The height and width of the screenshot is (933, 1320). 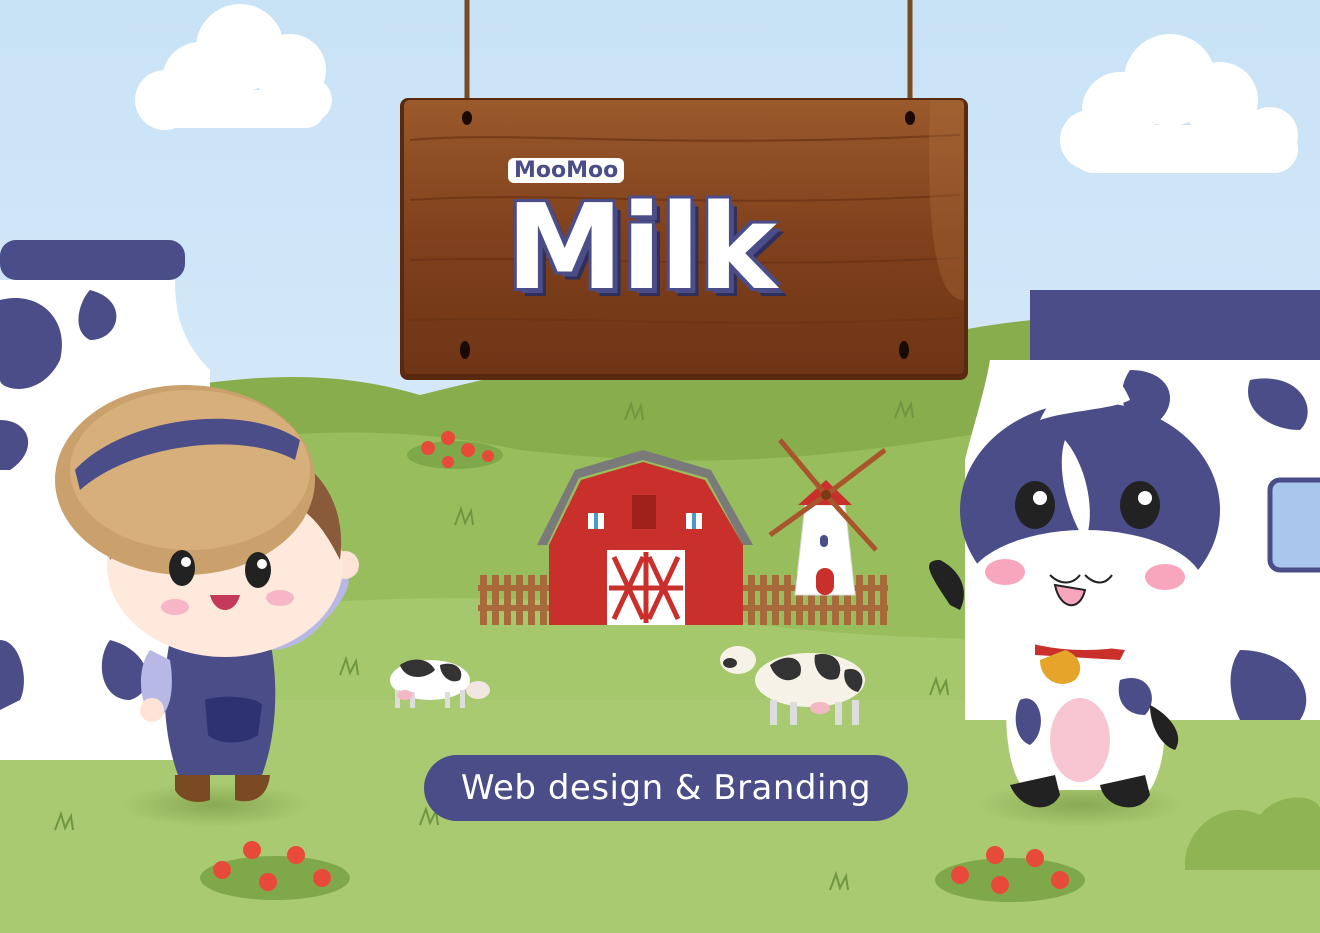 I want to click on tagline-badge: Web design & Branding, so click(x=666, y=788).